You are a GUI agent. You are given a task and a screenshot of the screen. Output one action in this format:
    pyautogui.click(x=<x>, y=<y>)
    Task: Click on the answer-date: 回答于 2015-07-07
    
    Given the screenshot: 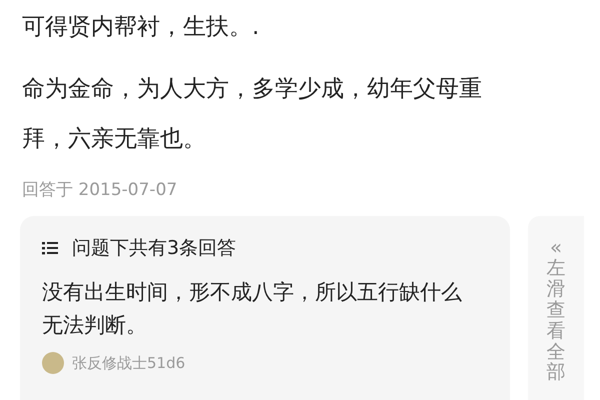 What is the action you would take?
    pyautogui.click(x=100, y=190)
    